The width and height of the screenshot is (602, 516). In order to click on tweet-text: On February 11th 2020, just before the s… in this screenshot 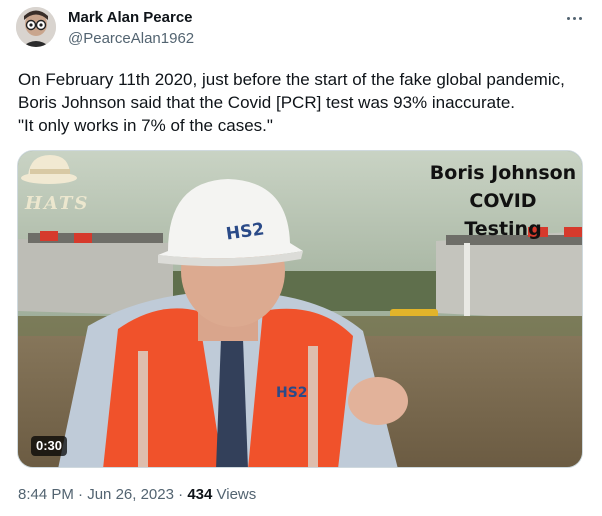, I will do `click(305, 102)`.